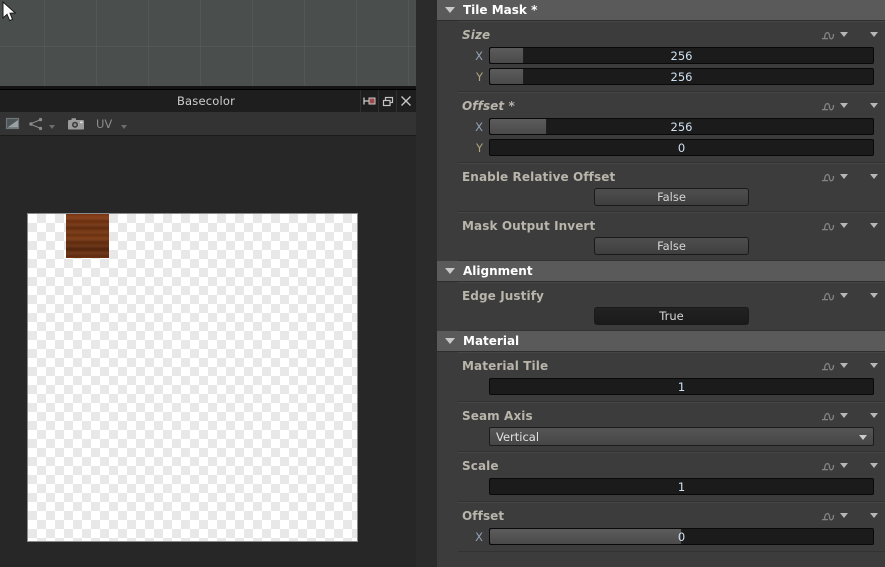 This screenshot has height=567, width=885. What do you see at coordinates (498, 271) in the screenshot?
I see `section-title: Alignment` at bounding box center [498, 271].